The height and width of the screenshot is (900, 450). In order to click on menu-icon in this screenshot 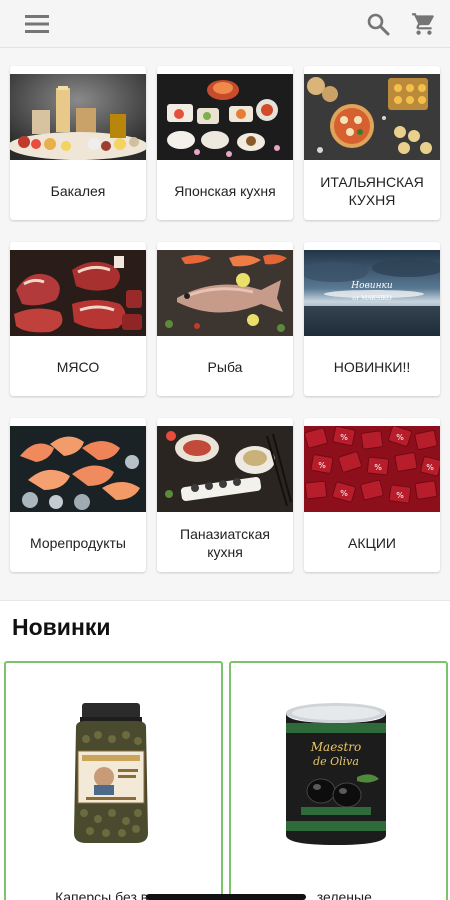, I will do `click(38, 24)`.